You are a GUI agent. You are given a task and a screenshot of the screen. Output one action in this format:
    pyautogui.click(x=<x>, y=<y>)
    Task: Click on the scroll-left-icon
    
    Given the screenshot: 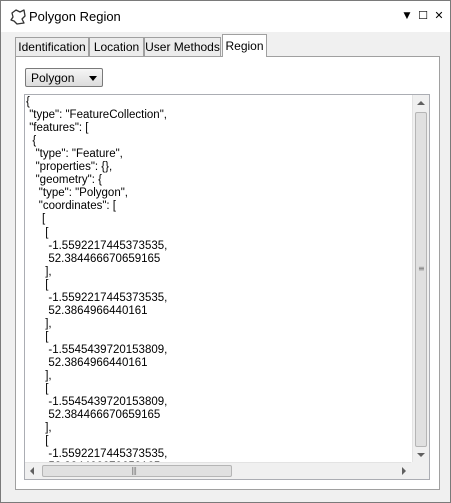 What is the action you would take?
    pyautogui.click(x=32, y=471)
    